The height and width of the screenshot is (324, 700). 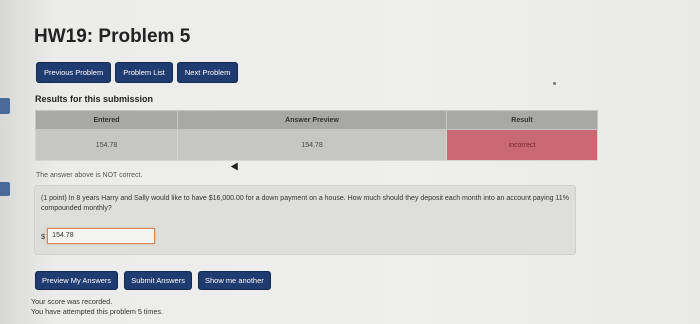 What do you see at coordinates (72, 301) in the screenshot?
I see `score-recorded-text: Your score was recorded.` at bounding box center [72, 301].